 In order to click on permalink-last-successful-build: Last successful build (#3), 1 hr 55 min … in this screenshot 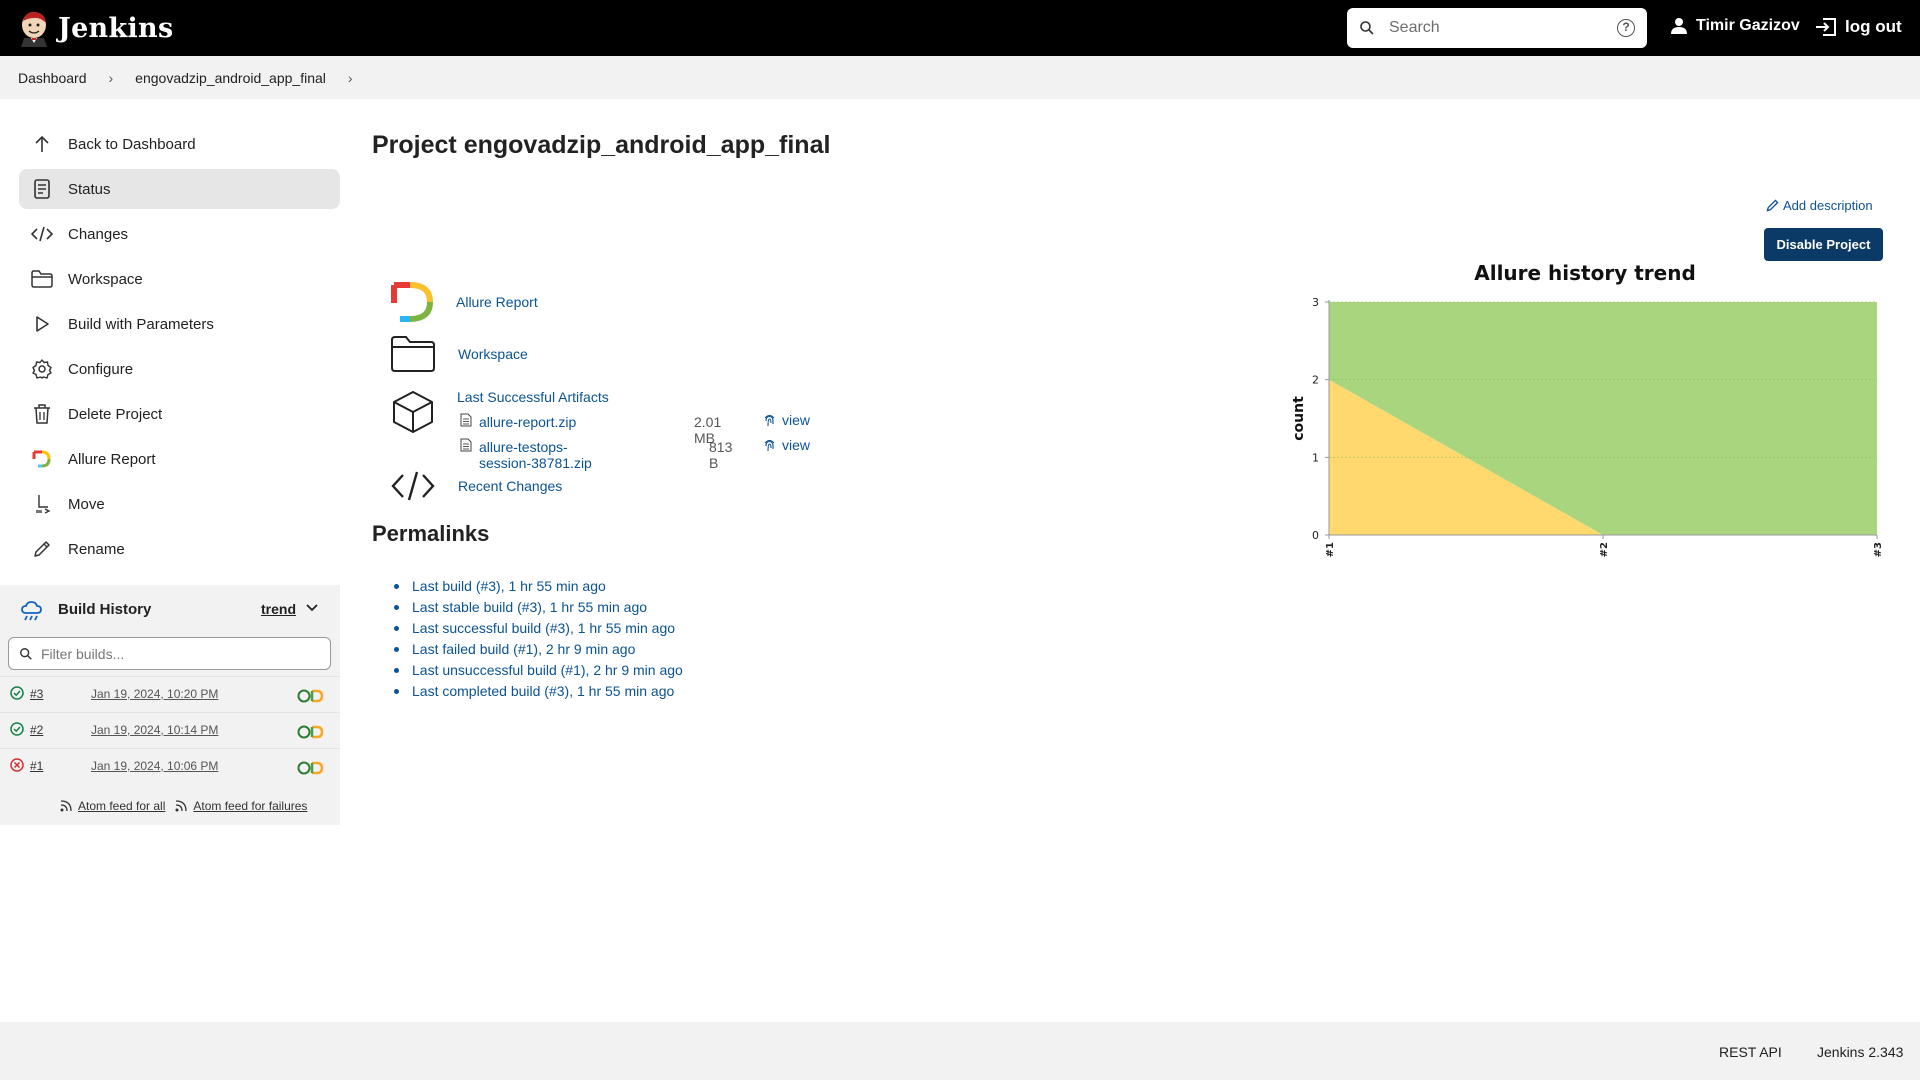, I will do `click(543, 628)`.